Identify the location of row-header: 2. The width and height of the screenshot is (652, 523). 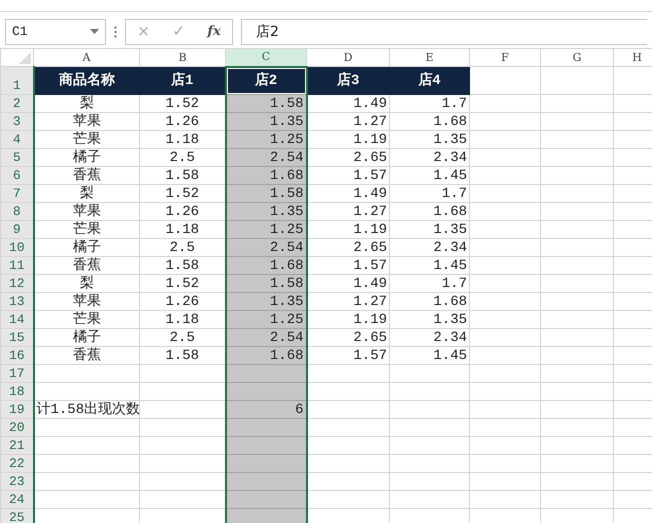
(17, 103).